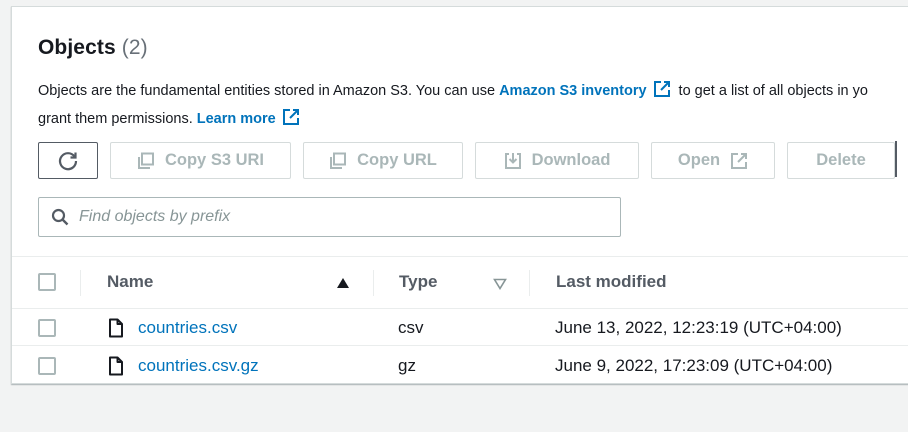 The height and width of the screenshot is (432, 908). I want to click on table-header: Name Type Last modified, so click(460, 282).